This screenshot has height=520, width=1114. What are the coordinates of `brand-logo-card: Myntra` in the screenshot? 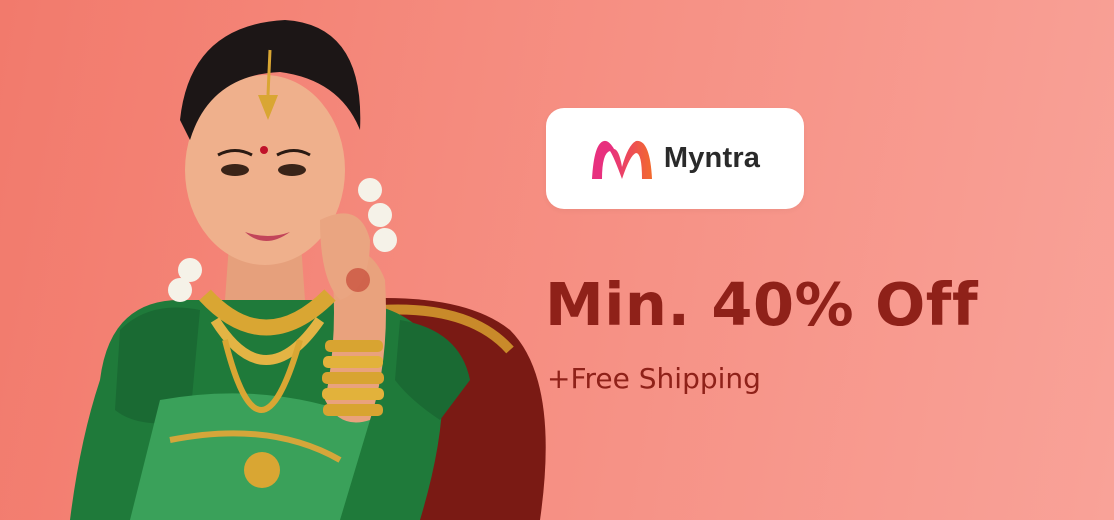 It's located at (675, 158).